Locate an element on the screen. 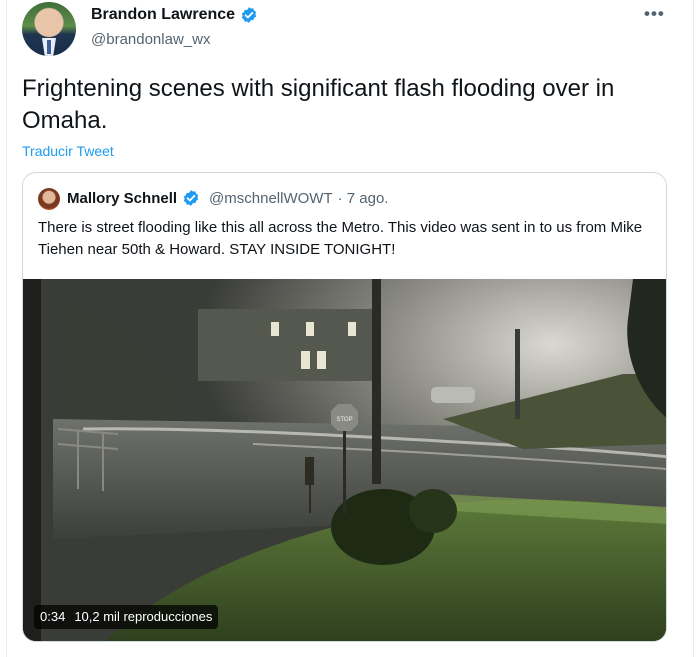 The width and height of the screenshot is (700, 657). house-shape is located at coordinates (285, 345).